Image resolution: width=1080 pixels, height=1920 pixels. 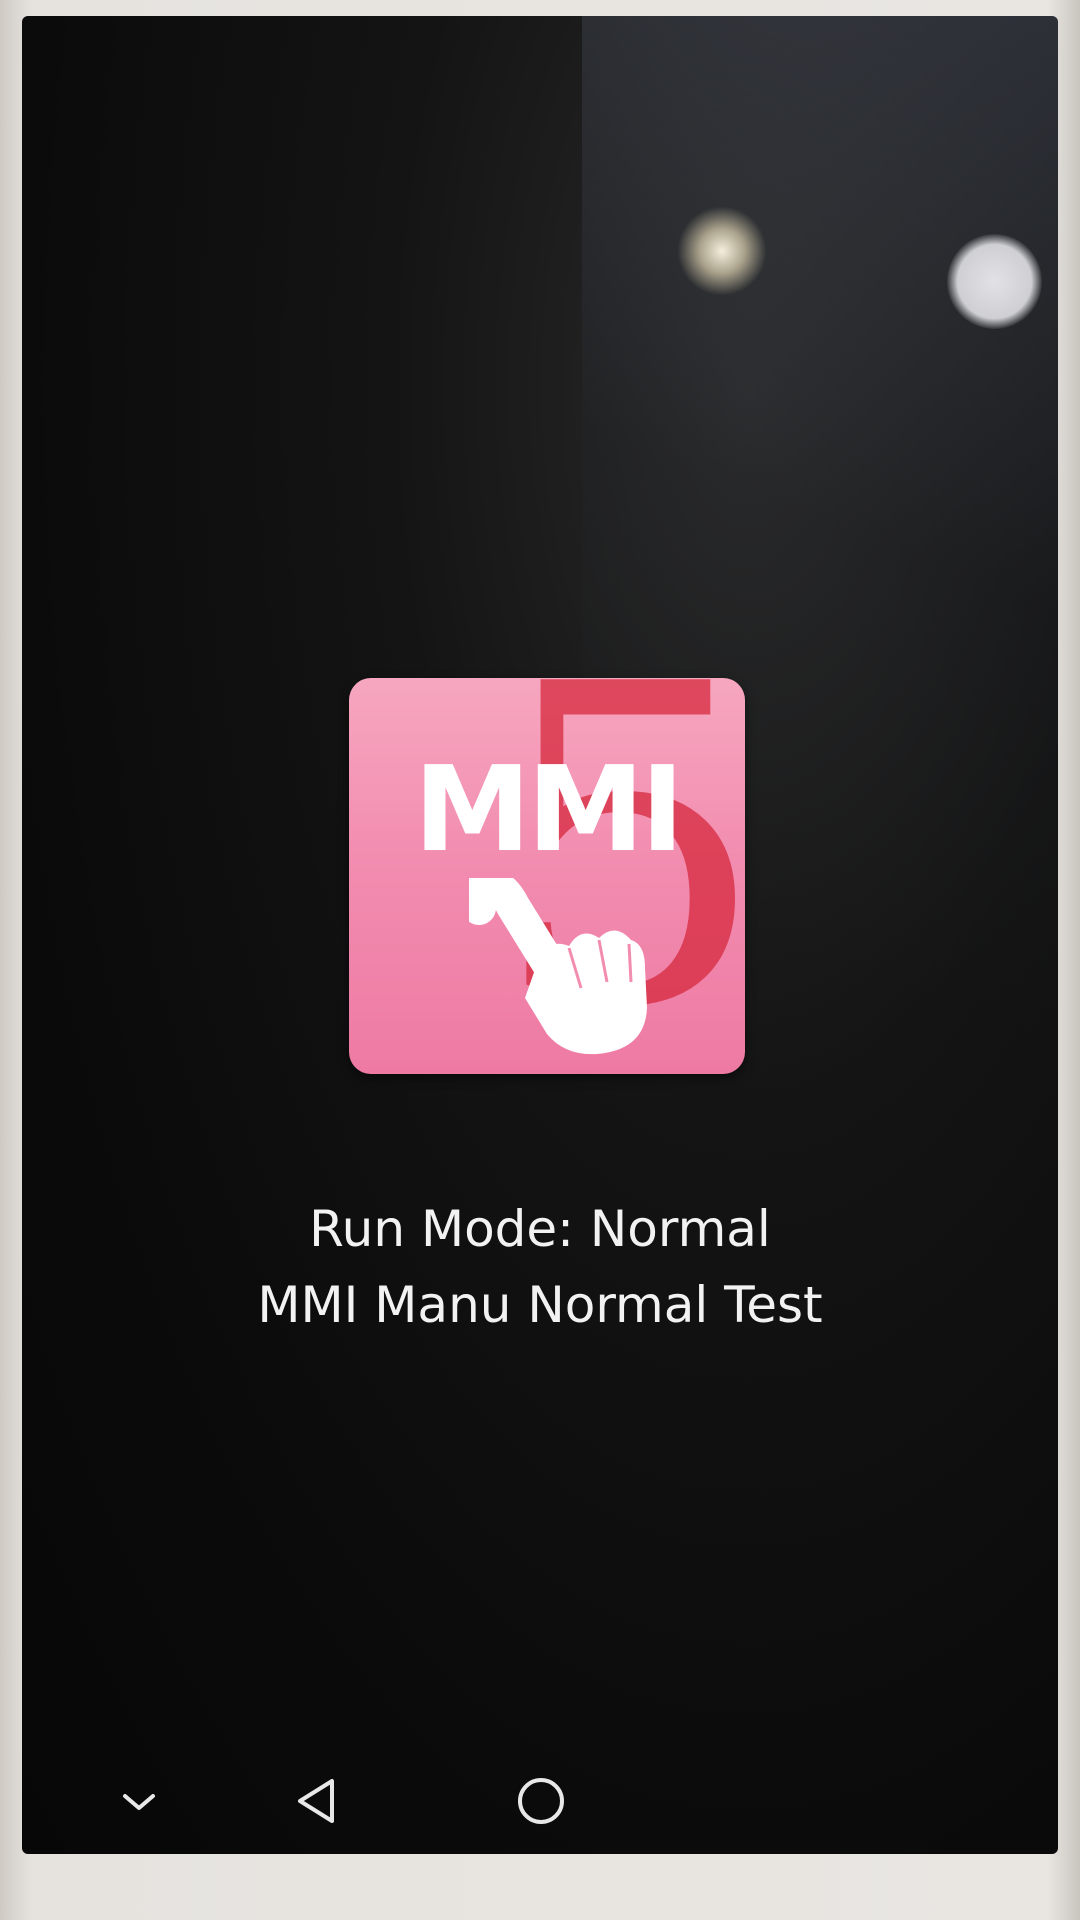 What do you see at coordinates (558, 966) in the screenshot?
I see `pointing-hand-icon` at bounding box center [558, 966].